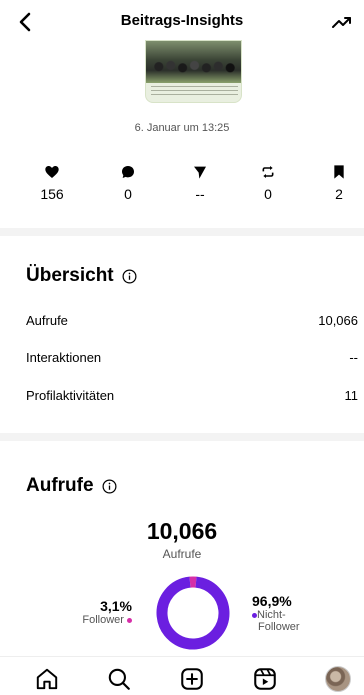  I want to click on search-icon, so click(119, 679).